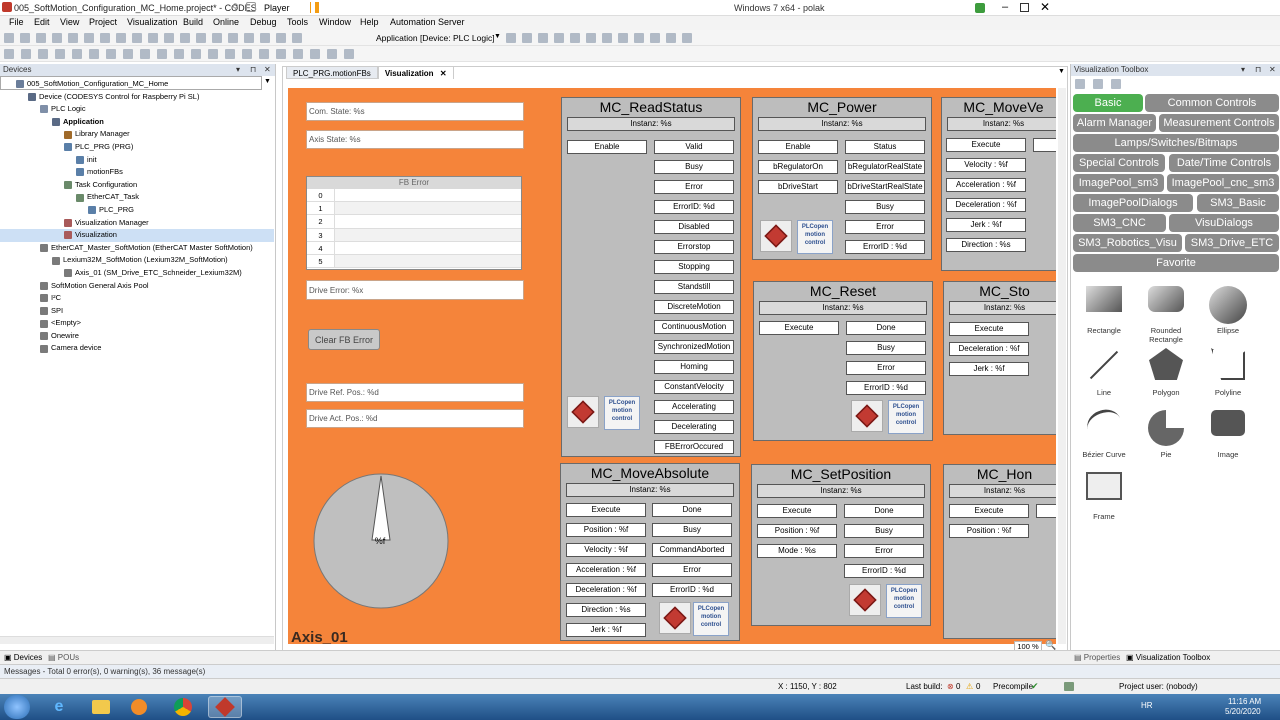 Image resolution: width=1280 pixels, height=720 pixels. What do you see at coordinates (1080, 84) in the screenshot?
I see `toolbox-search-icon` at bounding box center [1080, 84].